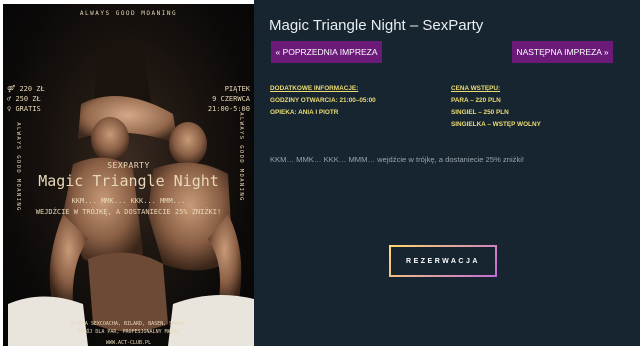  I want to click on poster-kicker: SEXPARTY, so click(128, 165).